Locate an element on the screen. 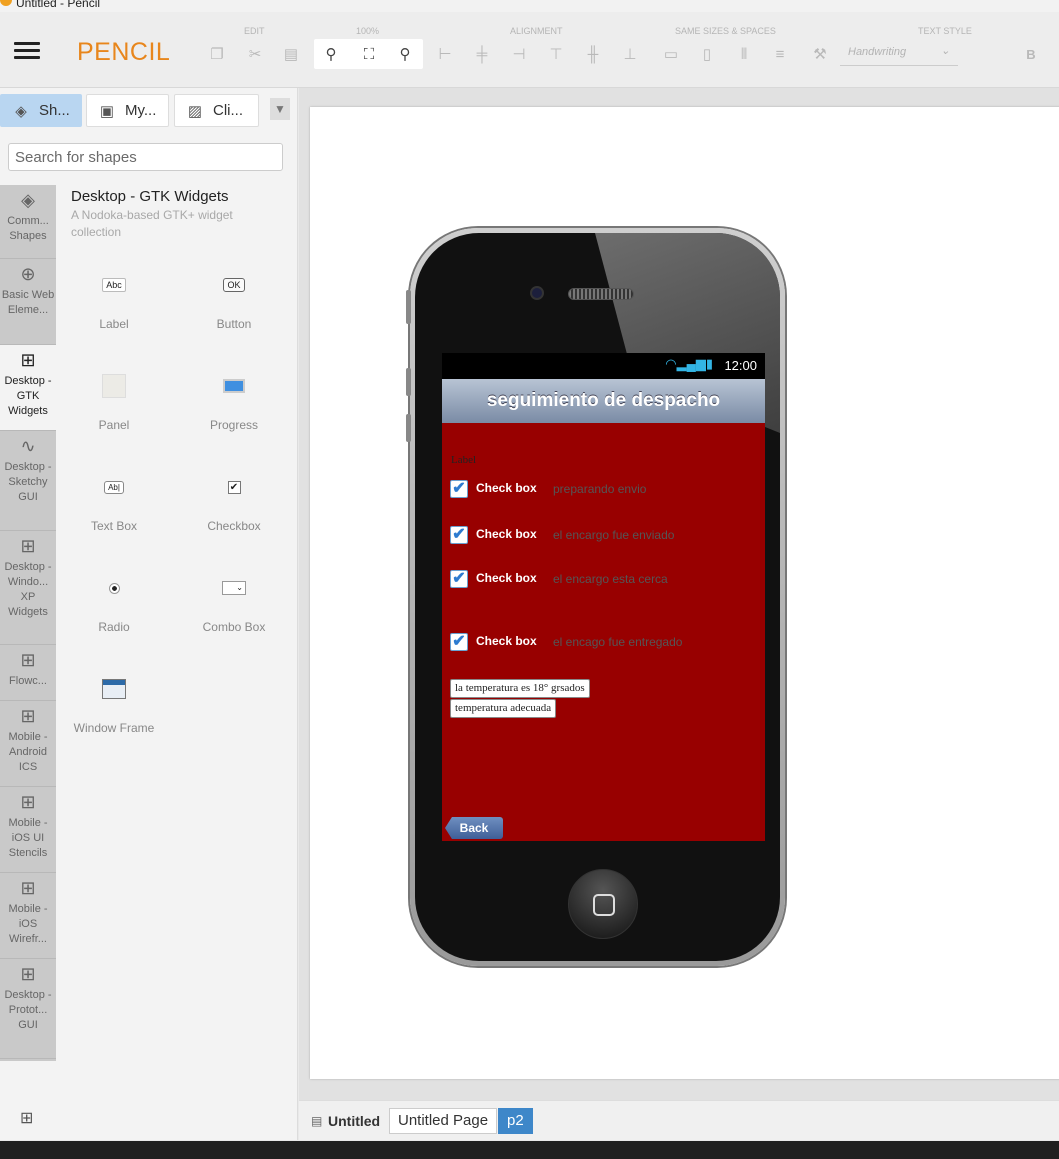 The width and height of the screenshot is (1059, 1159). shape-checkbox: ✔ Checkbox is located at coordinates (234, 501).